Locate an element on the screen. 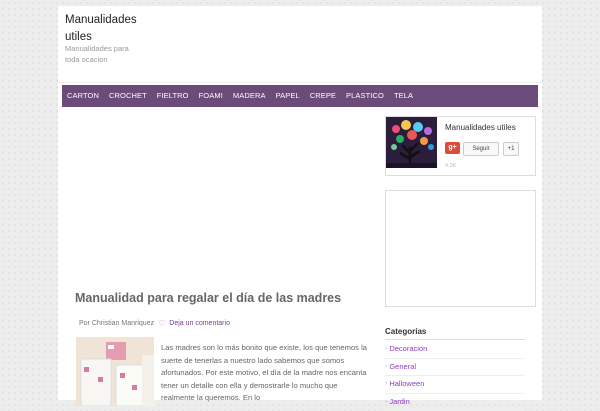  post-author: Por Christian Manriquez is located at coordinates (116, 323).